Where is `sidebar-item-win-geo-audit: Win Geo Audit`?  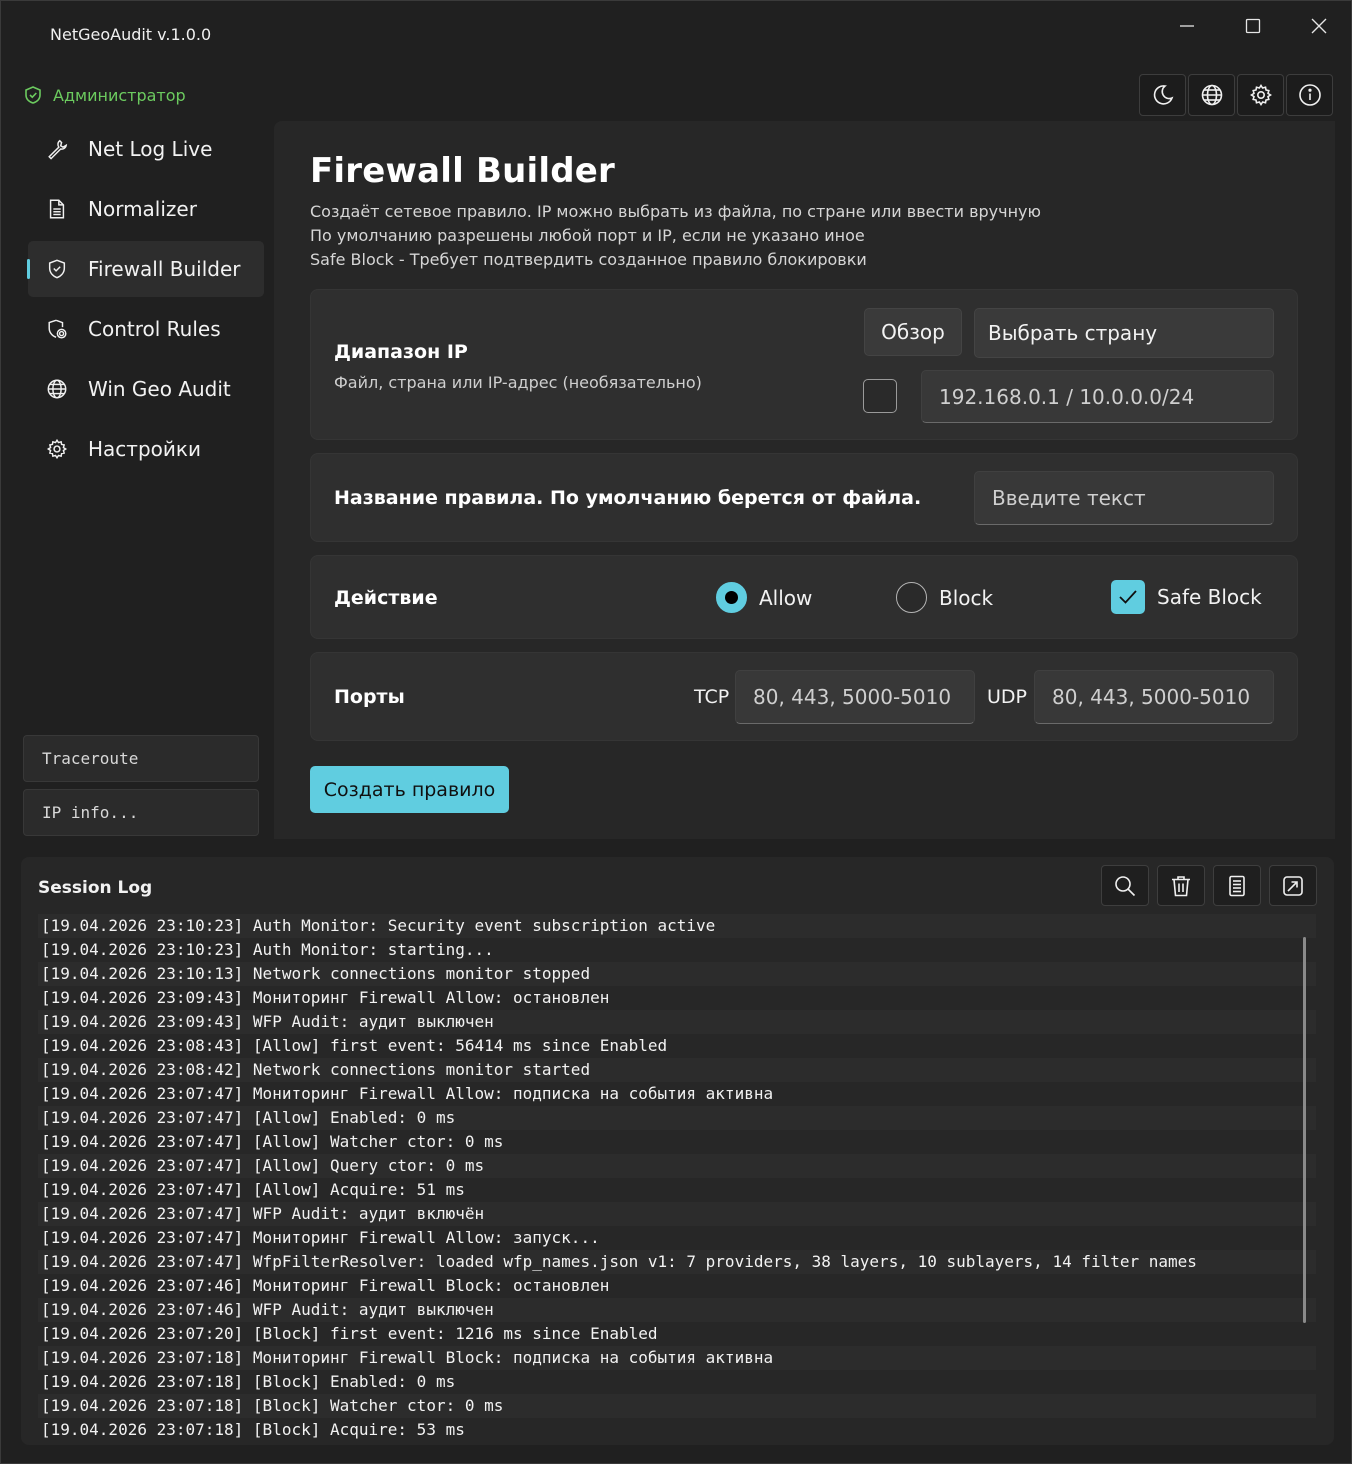
sidebar-item-win-geo-audit: Win Geo Audit is located at coordinates (146, 389).